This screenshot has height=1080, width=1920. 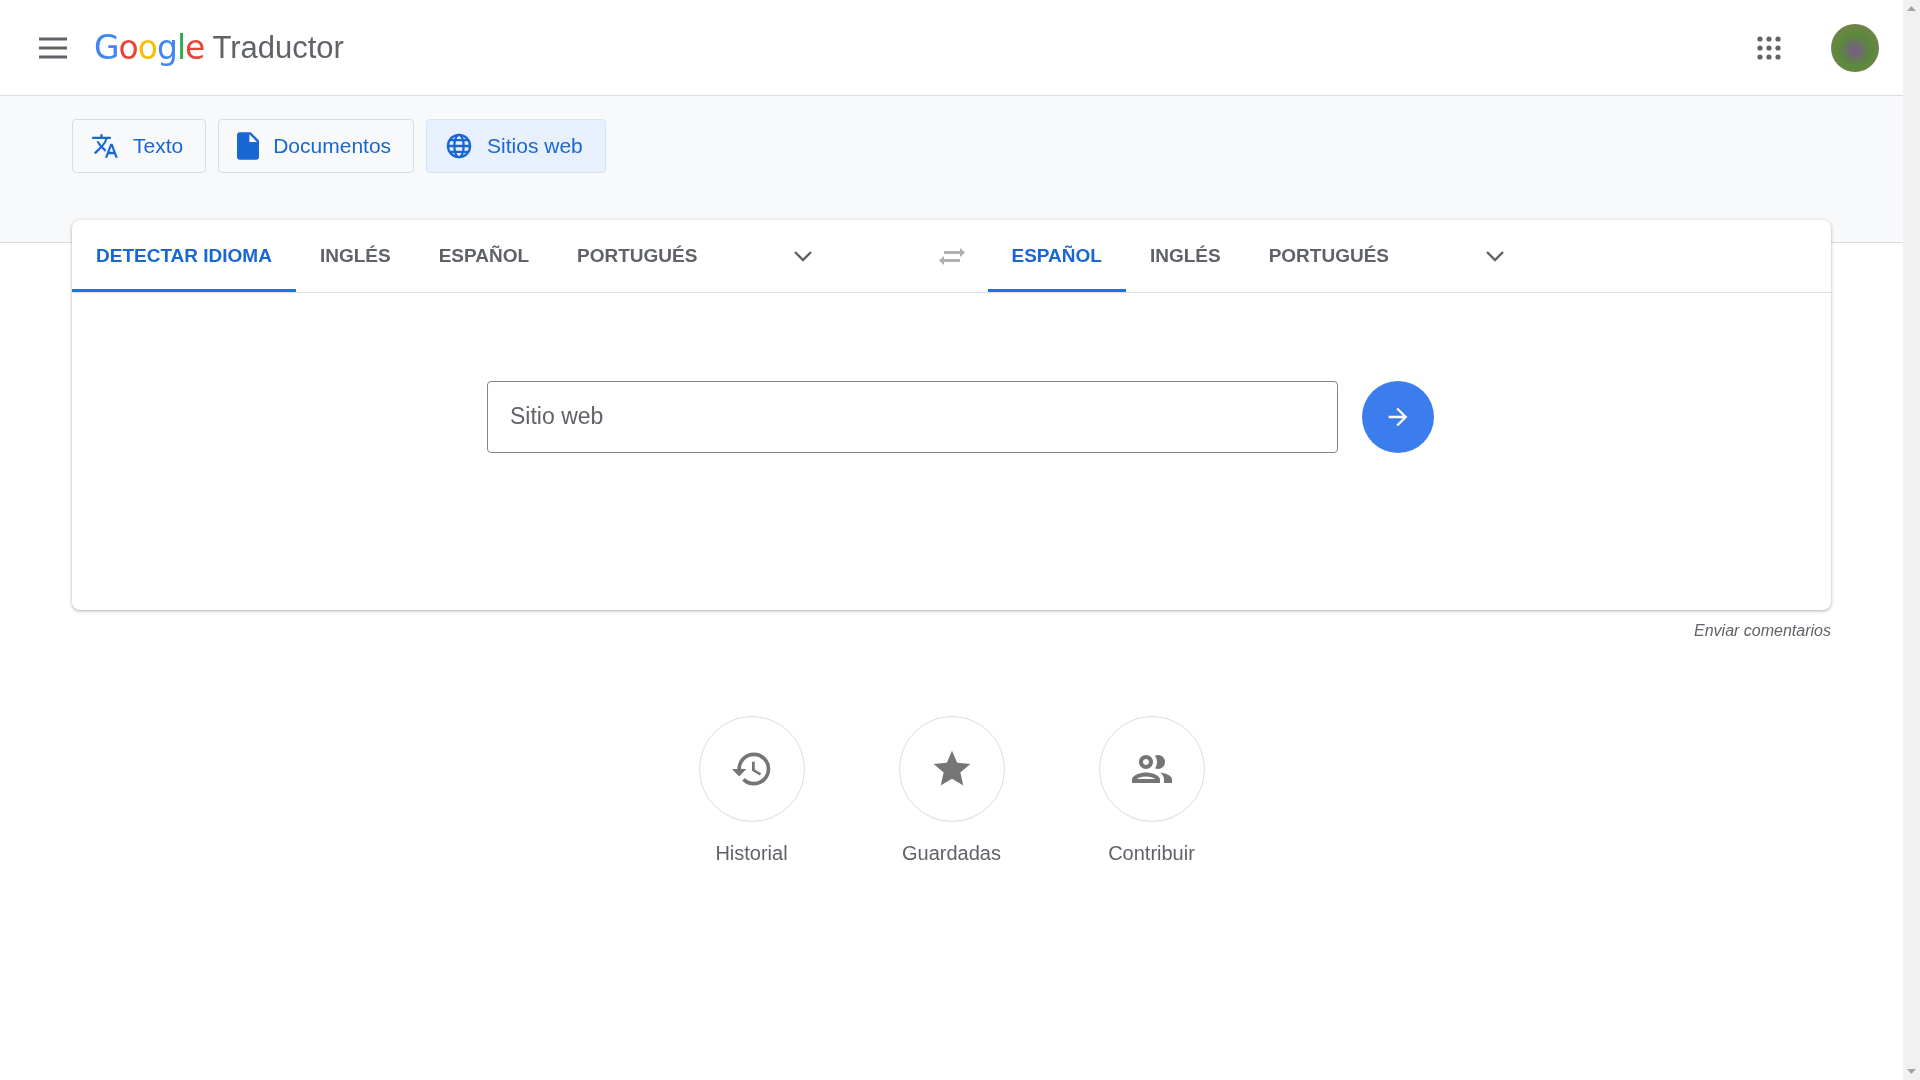 What do you see at coordinates (53, 47) in the screenshot?
I see `menu-icon` at bounding box center [53, 47].